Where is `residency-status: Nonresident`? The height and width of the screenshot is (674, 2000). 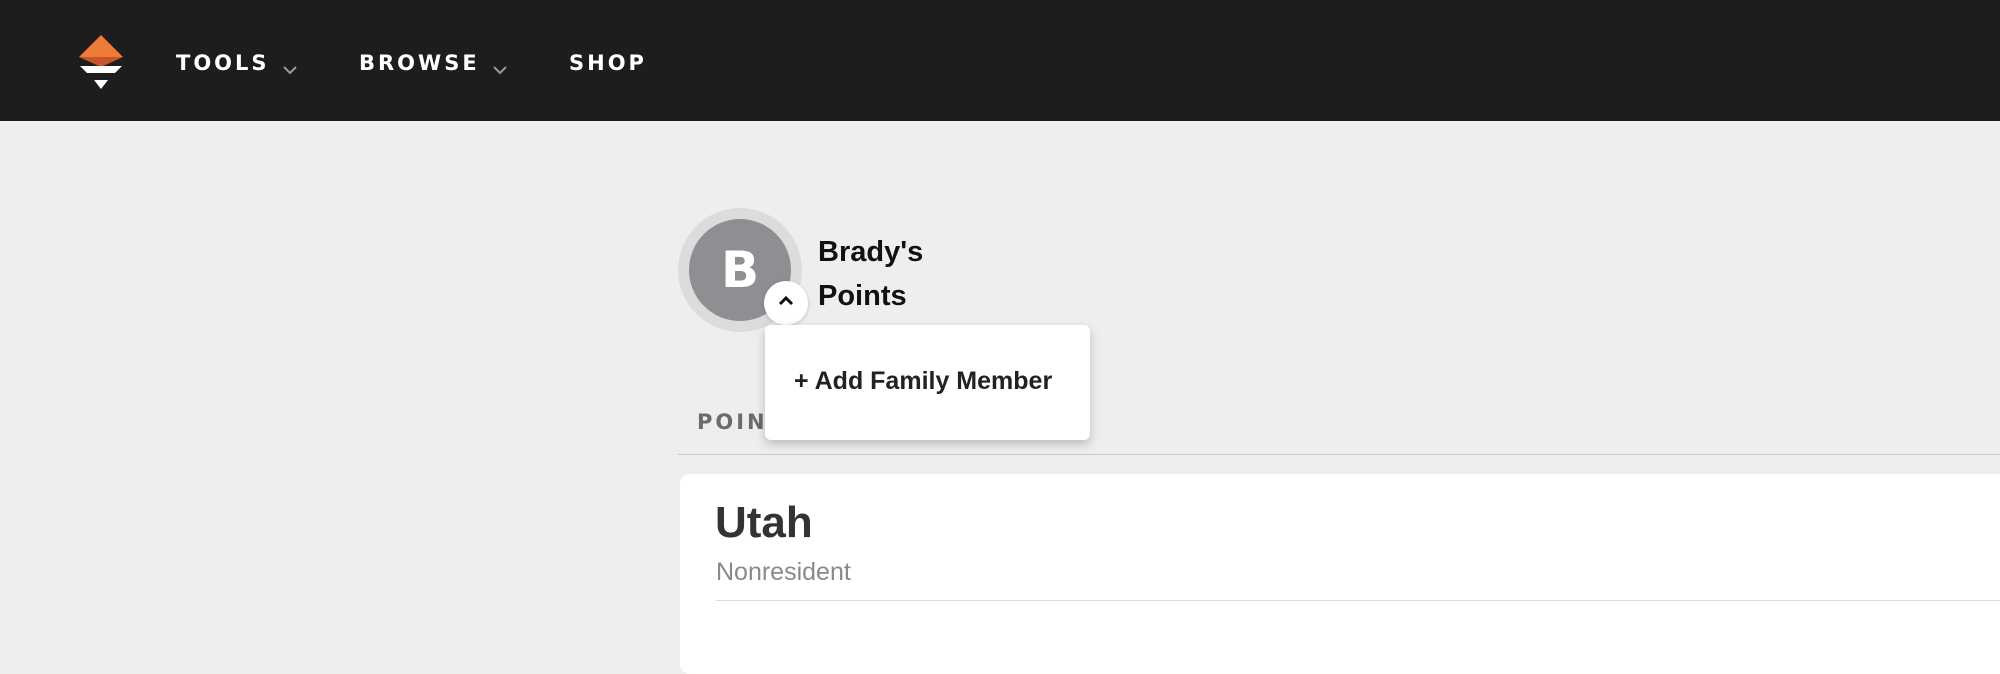 residency-status: Nonresident is located at coordinates (783, 572).